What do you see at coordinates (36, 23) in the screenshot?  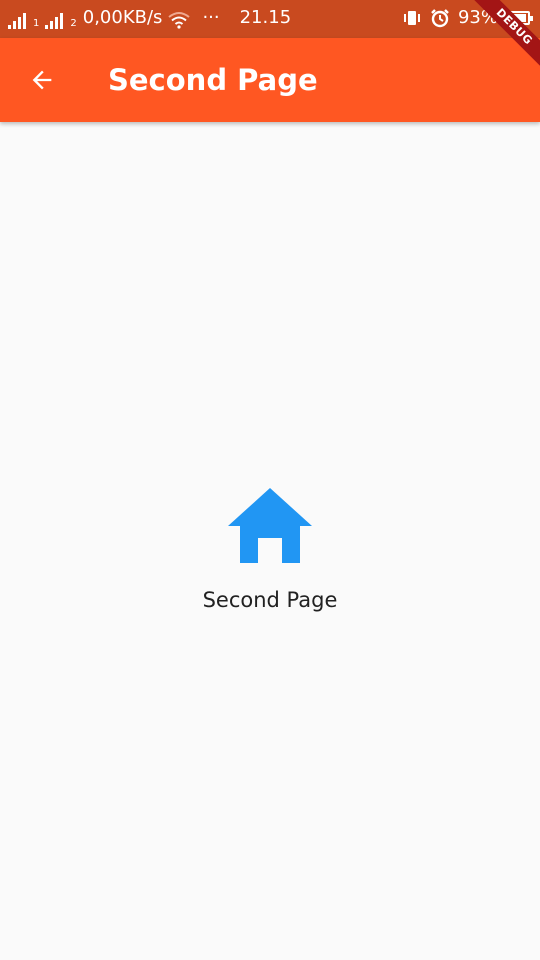 I see `sim1-label: 1` at bounding box center [36, 23].